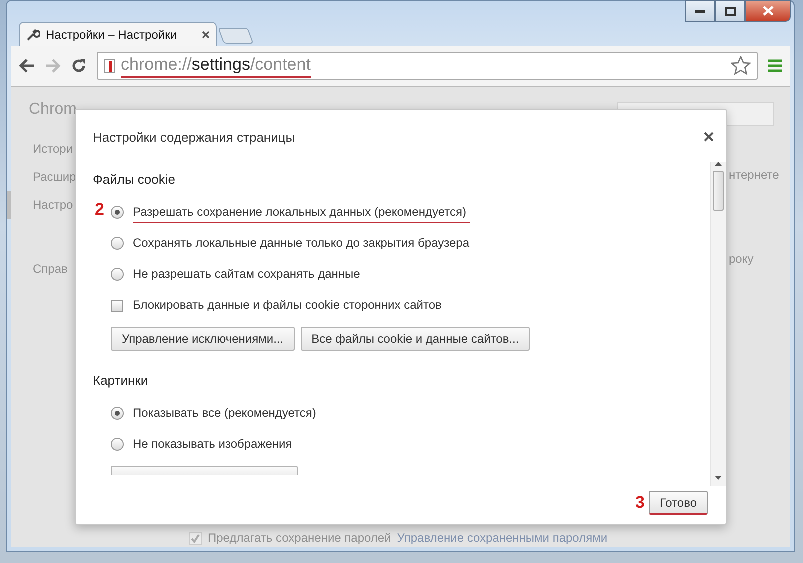  What do you see at coordinates (427, 66) in the screenshot?
I see `address-bar: chrome://settings/content` at bounding box center [427, 66].